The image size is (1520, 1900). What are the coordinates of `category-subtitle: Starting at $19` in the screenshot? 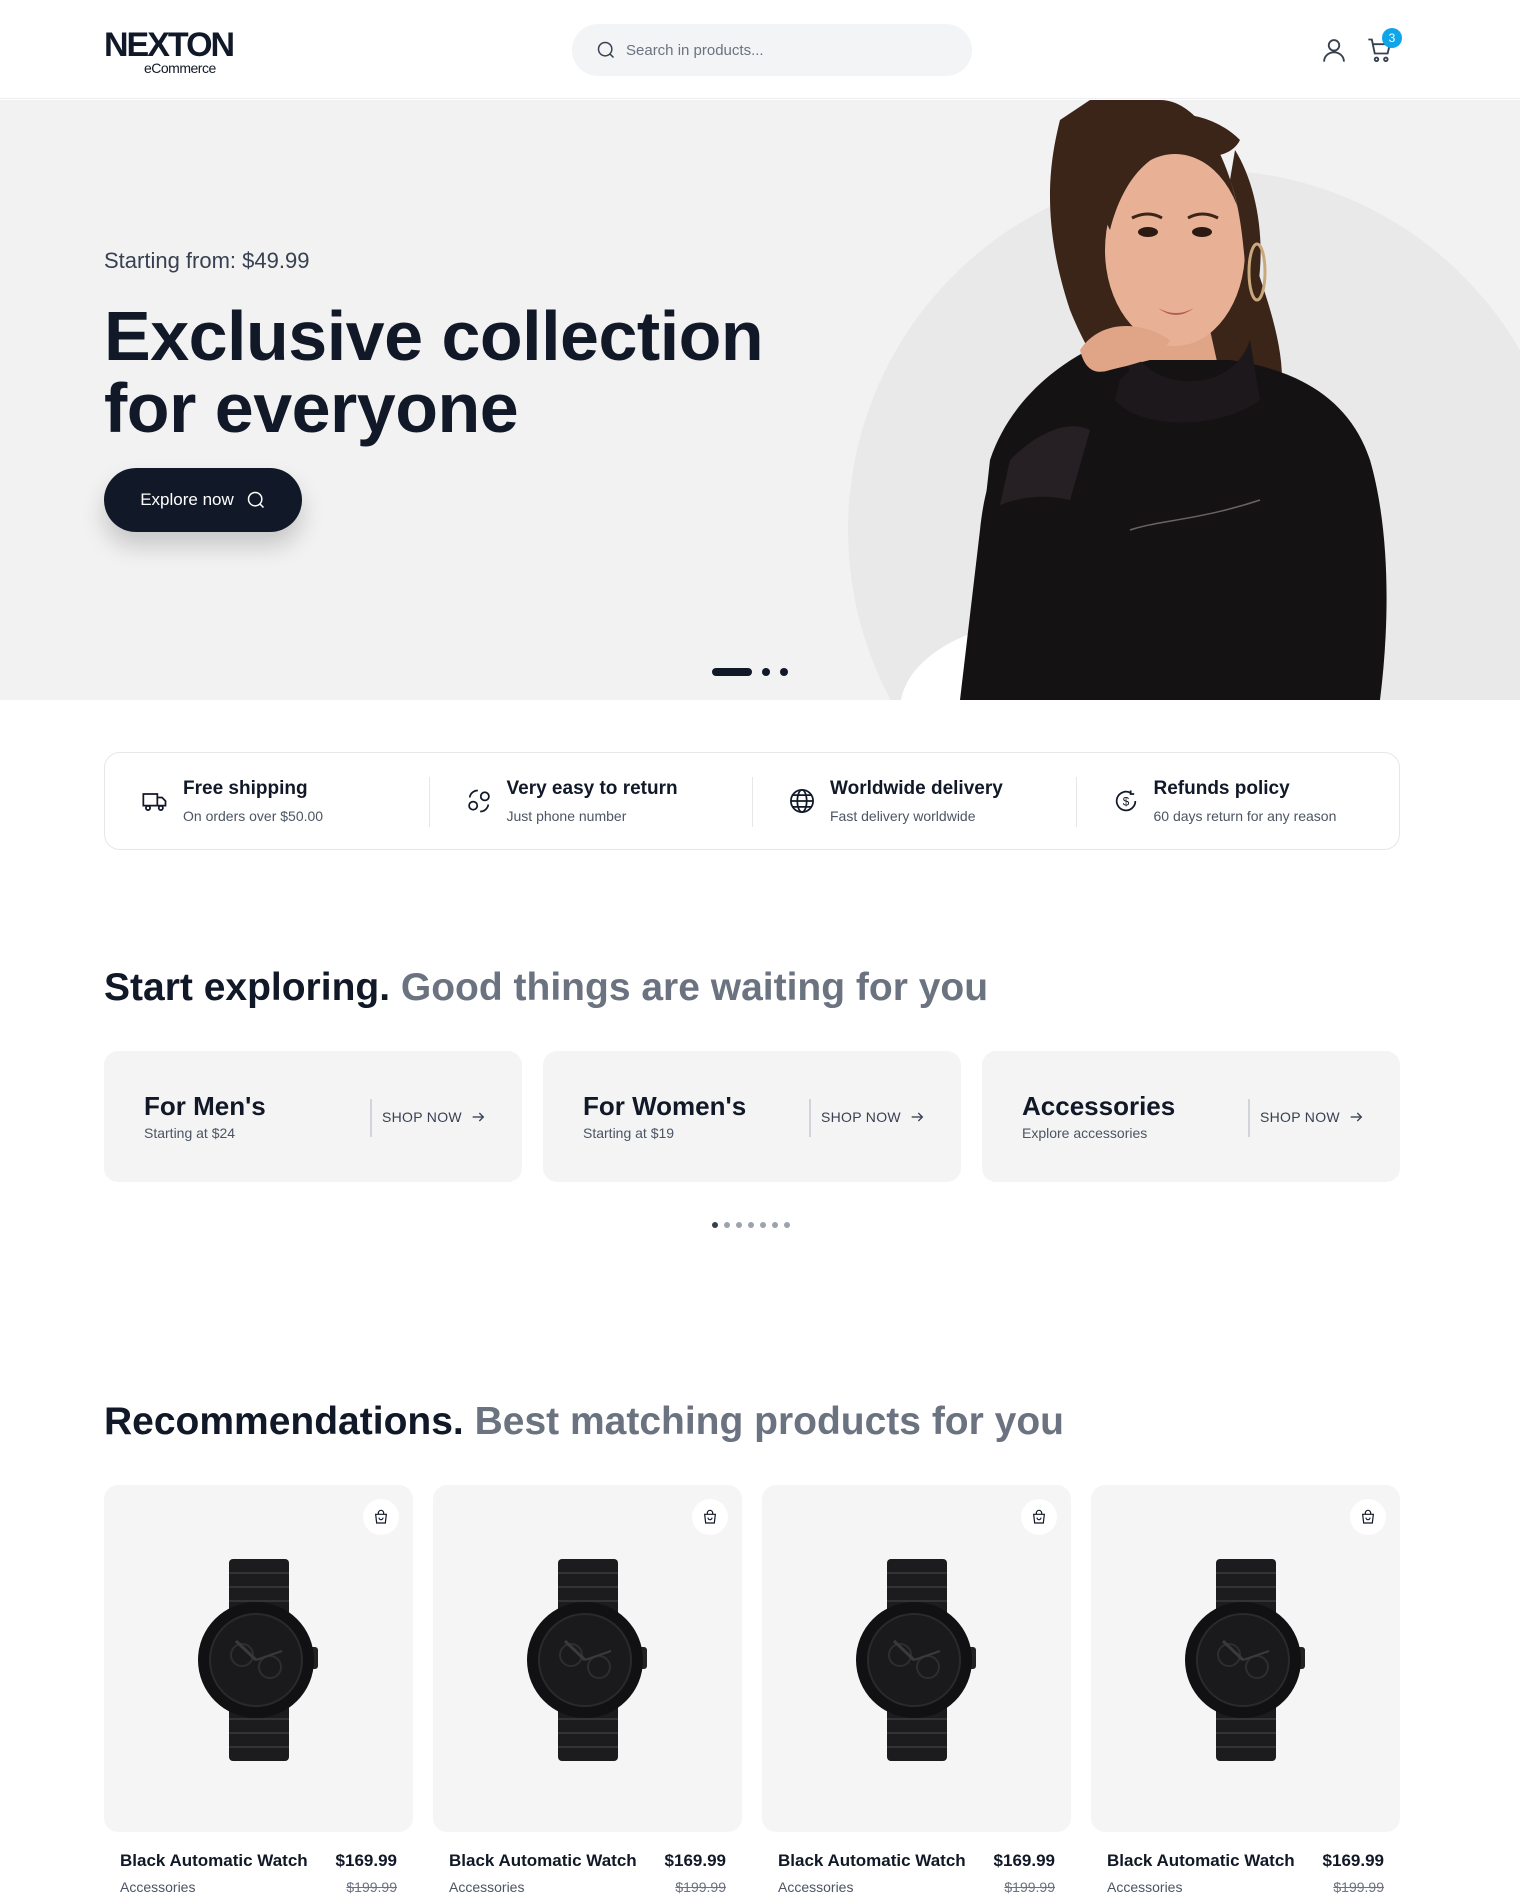 It's located at (629, 1133).